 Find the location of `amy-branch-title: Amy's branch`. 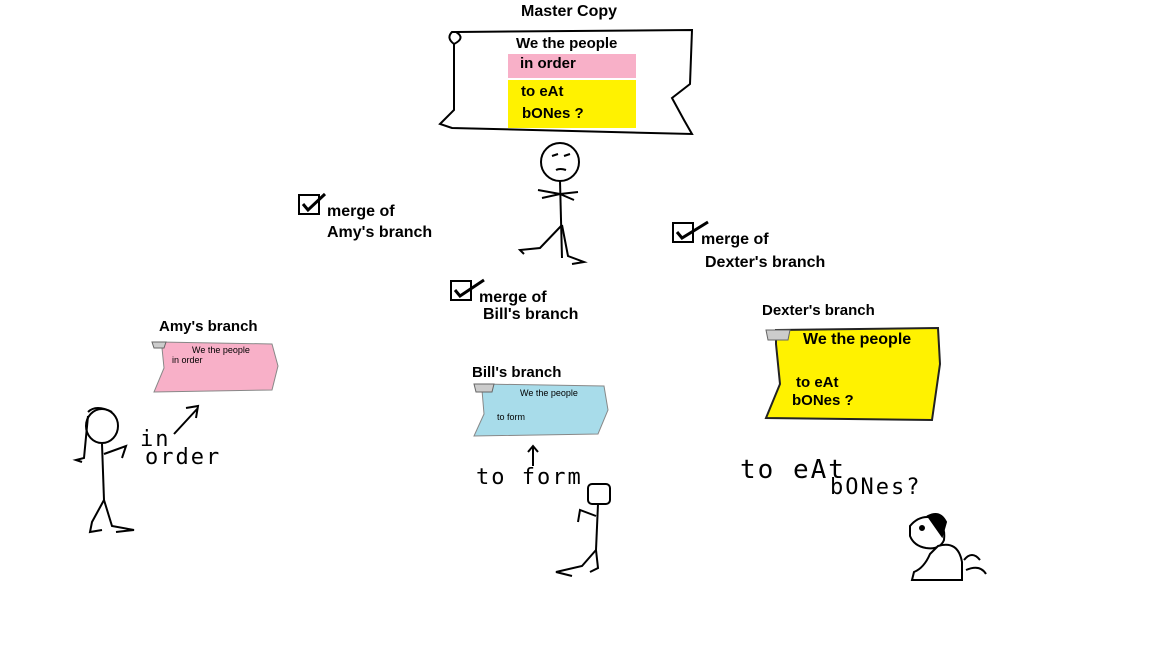

amy-branch-title: Amy's branch is located at coordinates (208, 326).